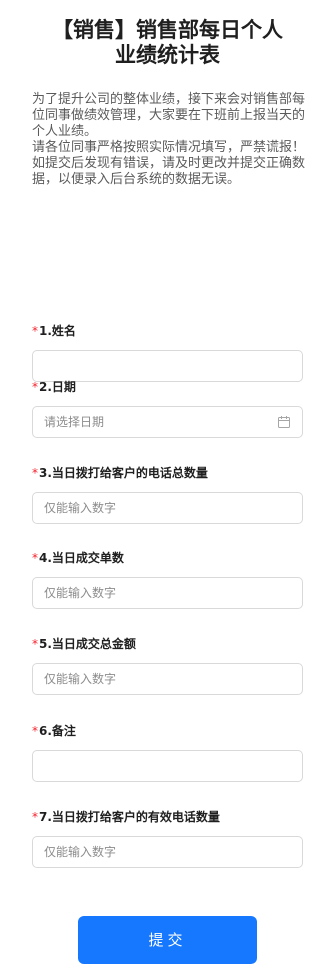 This screenshot has width=335, height=980. What do you see at coordinates (167, 366) in the screenshot?
I see `name-input` at bounding box center [167, 366].